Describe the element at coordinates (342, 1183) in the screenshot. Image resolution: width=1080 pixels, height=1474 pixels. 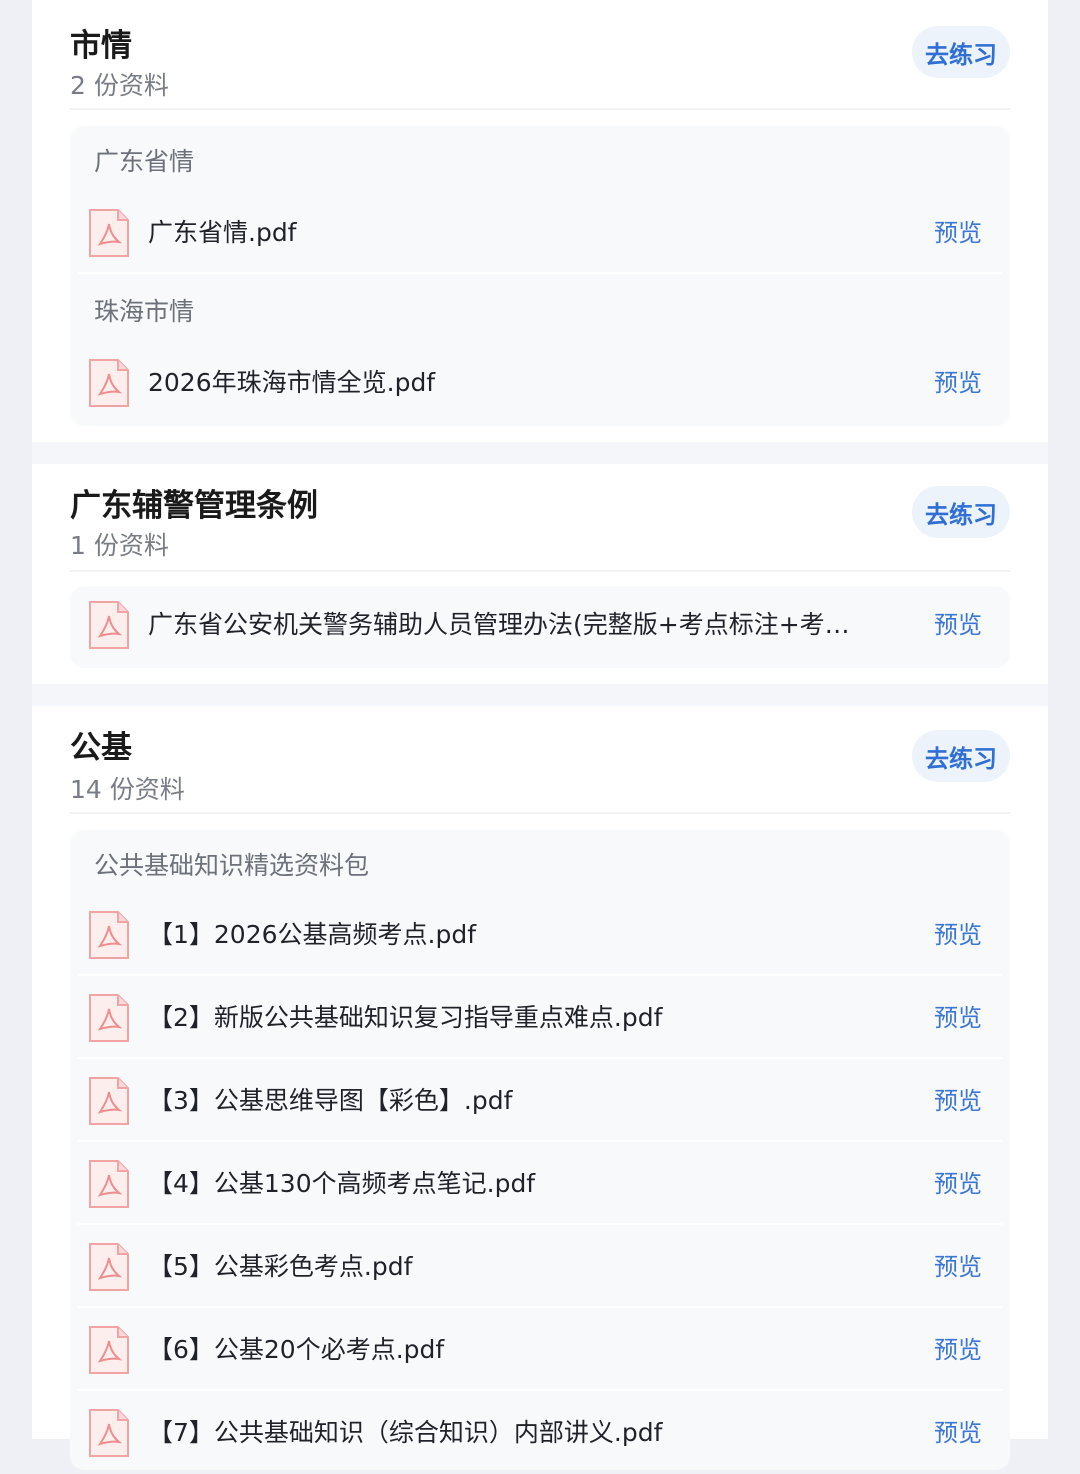
I see `file-name: 【4】公基130个高频考点笔记.pdf` at that location.